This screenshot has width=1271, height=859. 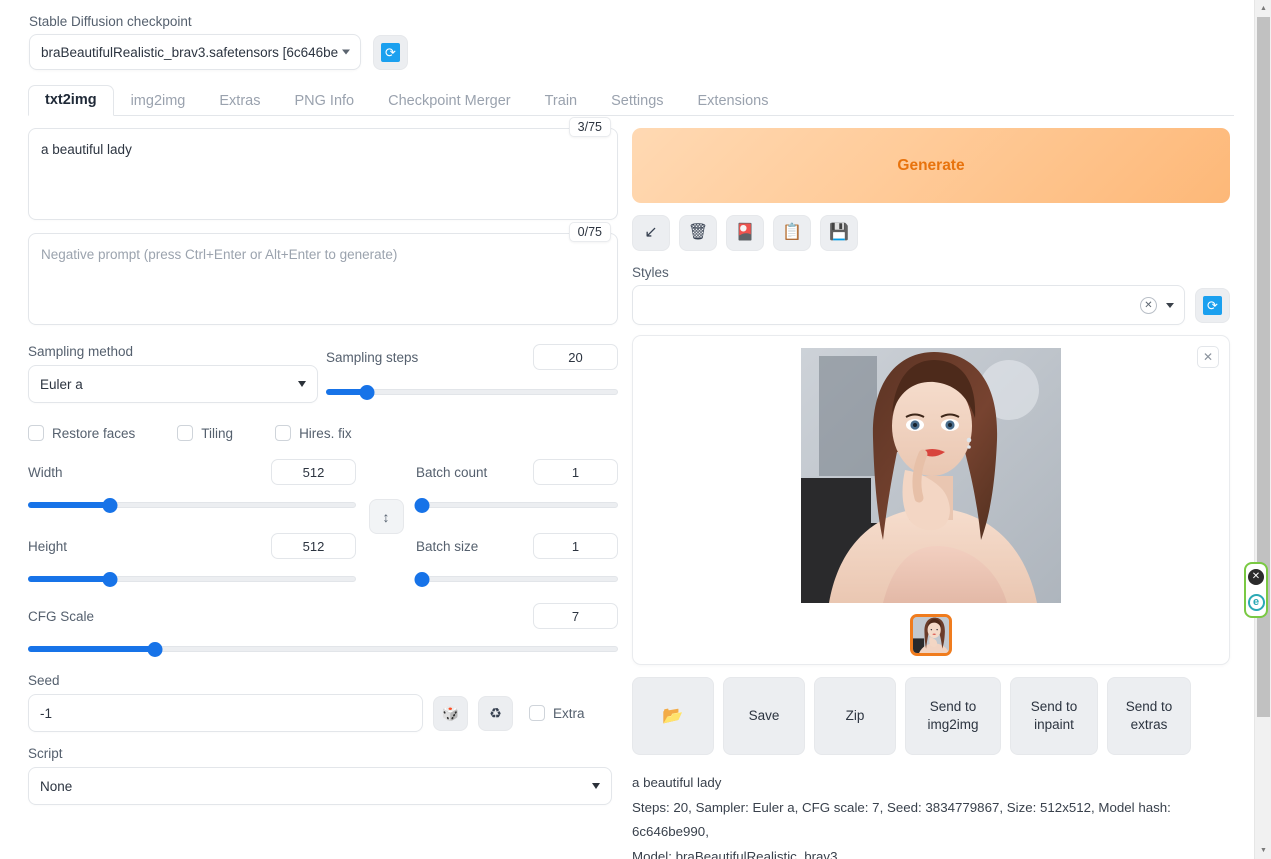 I want to click on batch-count-label: Batch count, so click(x=452, y=472).